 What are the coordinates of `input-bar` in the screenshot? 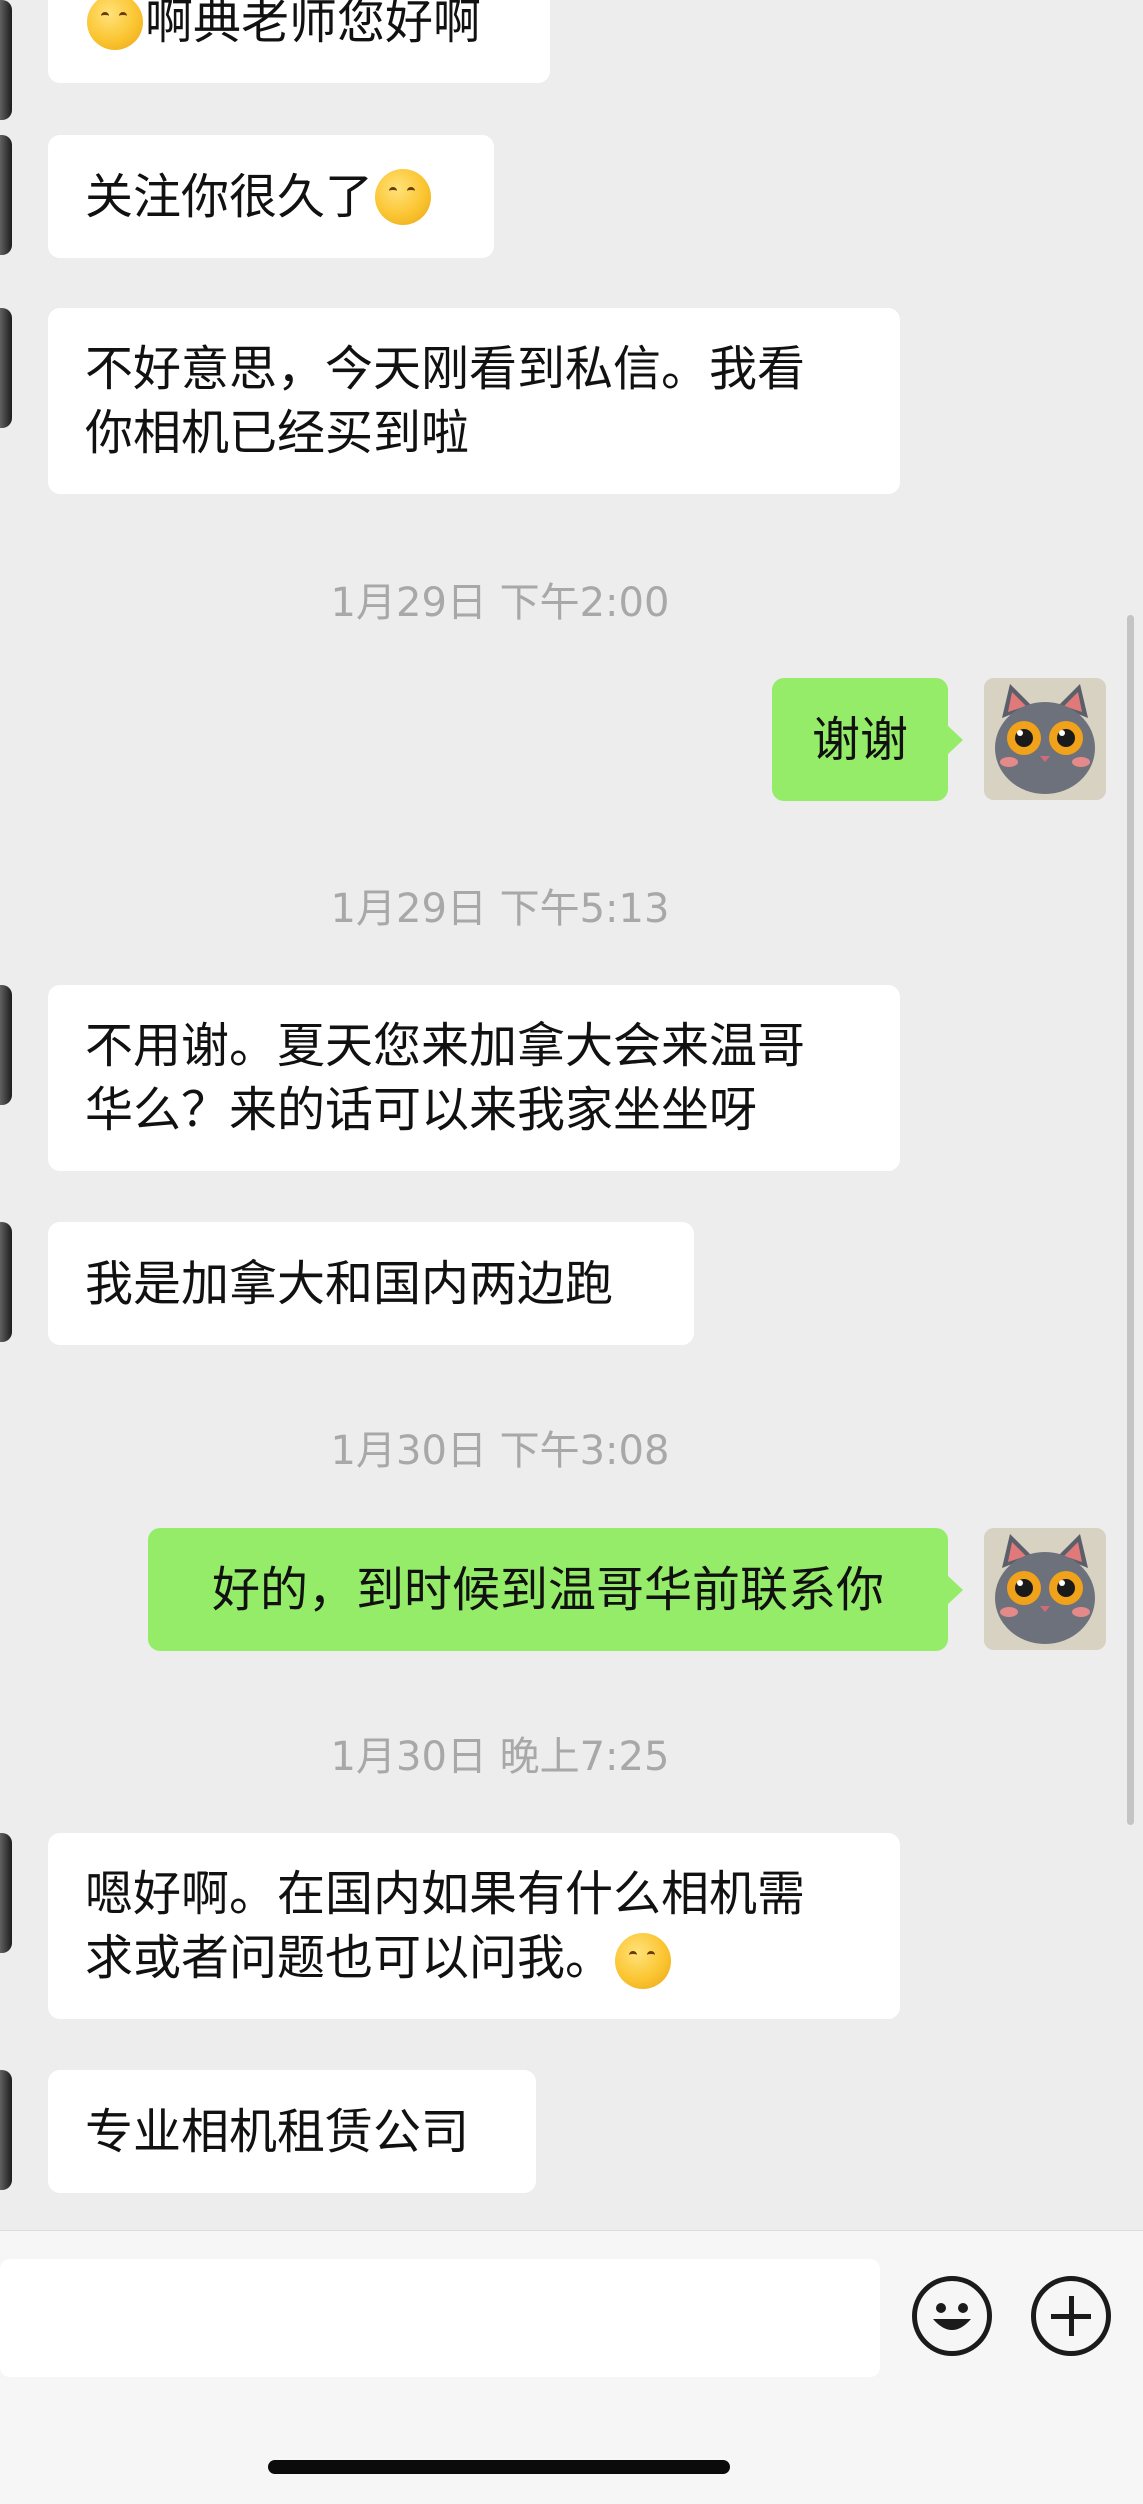 It's located at (571, 2367).